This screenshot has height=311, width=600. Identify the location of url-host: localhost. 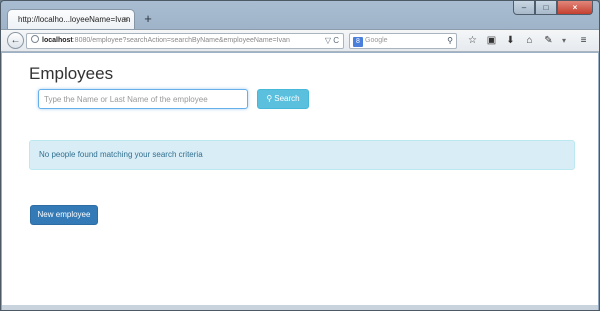
(57, 40).